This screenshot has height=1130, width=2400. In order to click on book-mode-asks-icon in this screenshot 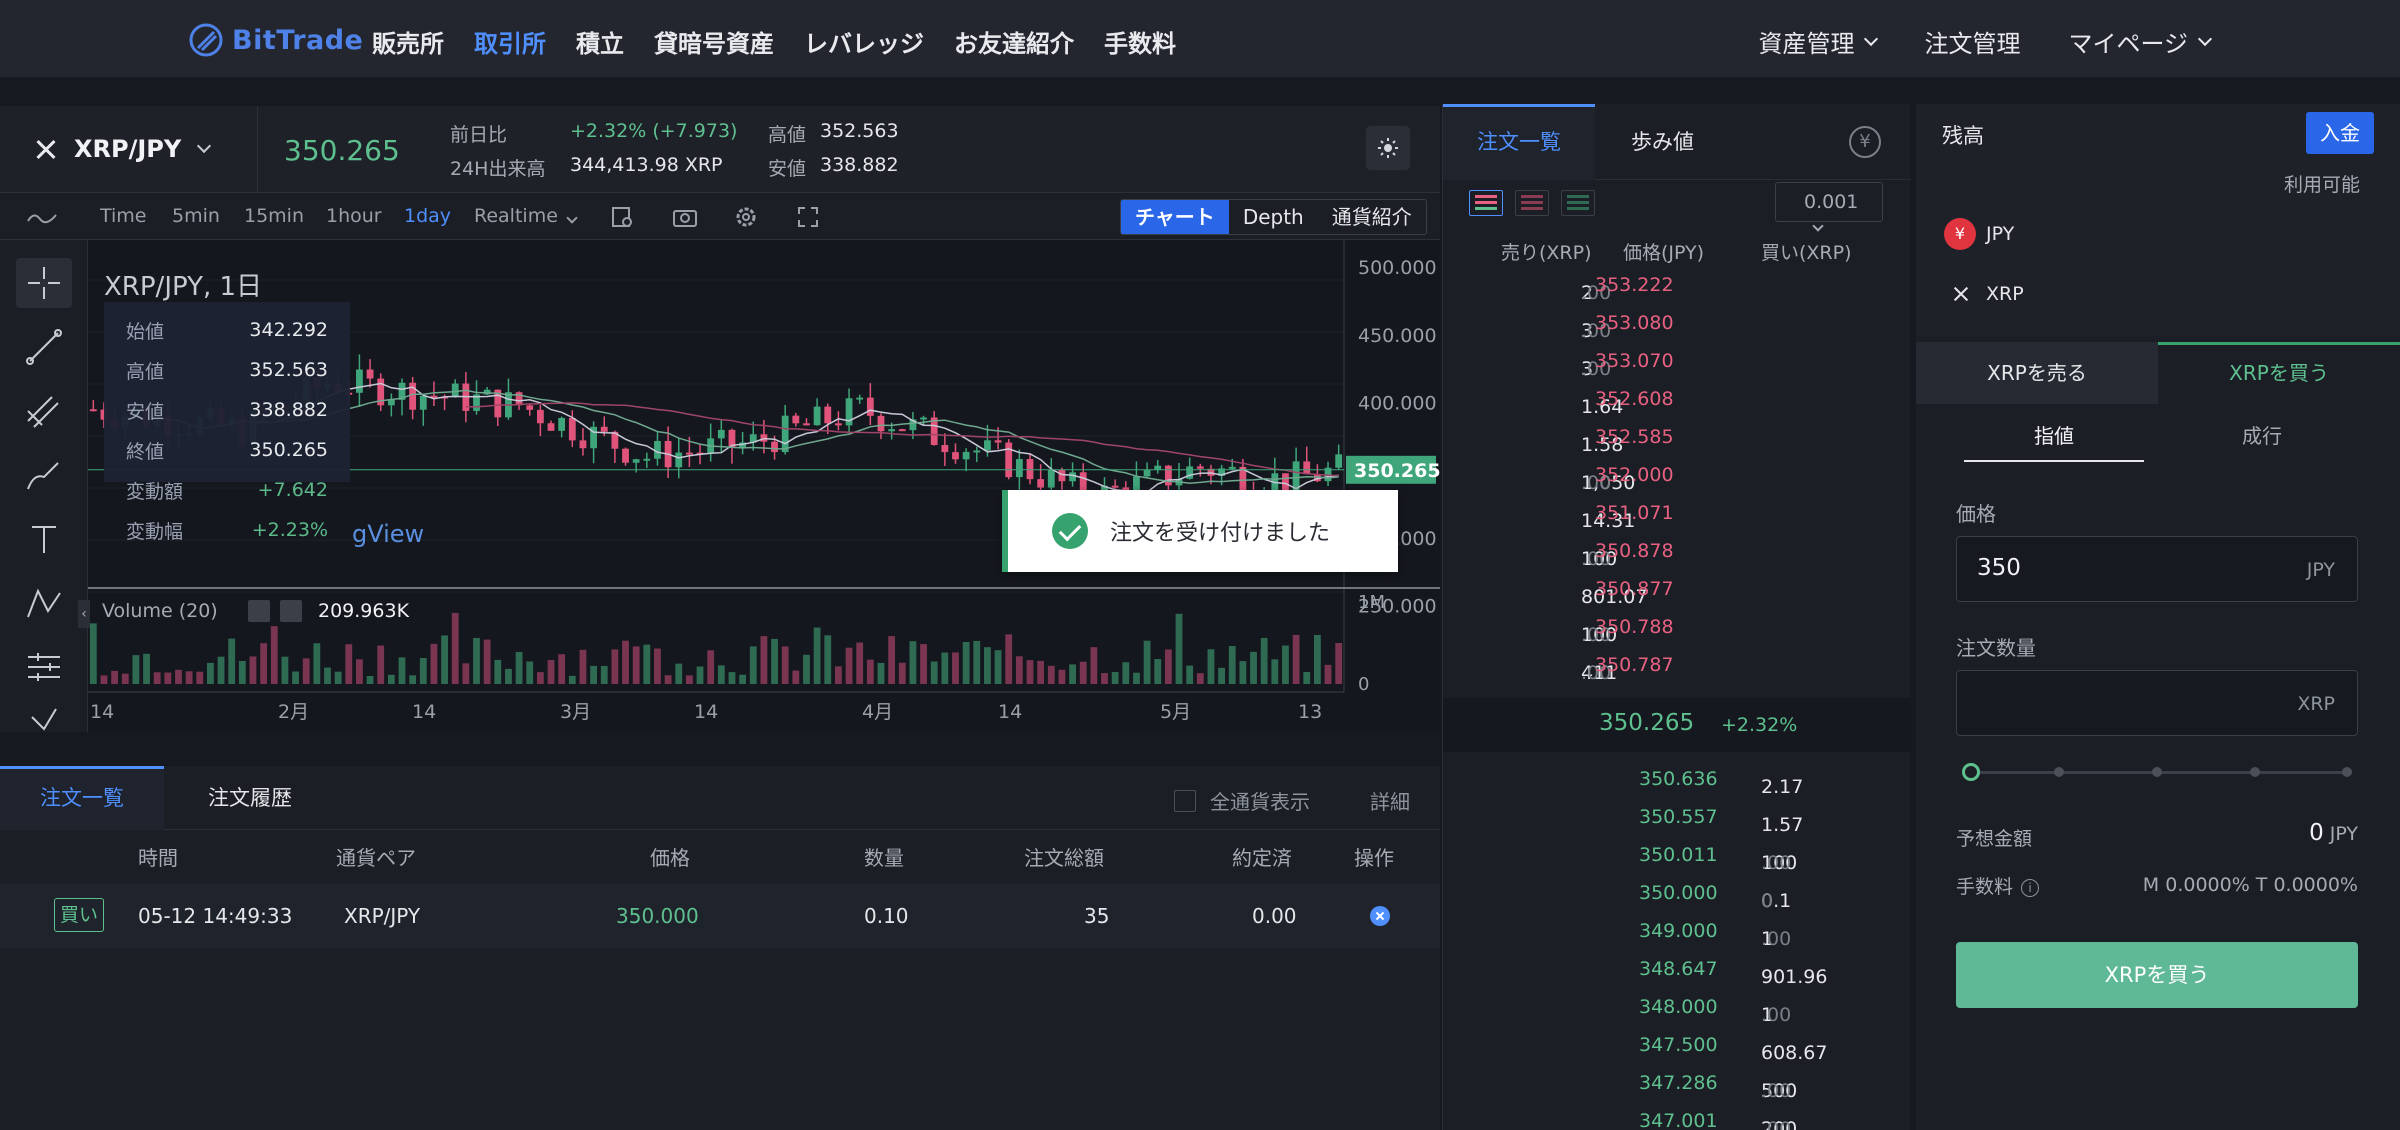, I will do `click(1532, 203)`.